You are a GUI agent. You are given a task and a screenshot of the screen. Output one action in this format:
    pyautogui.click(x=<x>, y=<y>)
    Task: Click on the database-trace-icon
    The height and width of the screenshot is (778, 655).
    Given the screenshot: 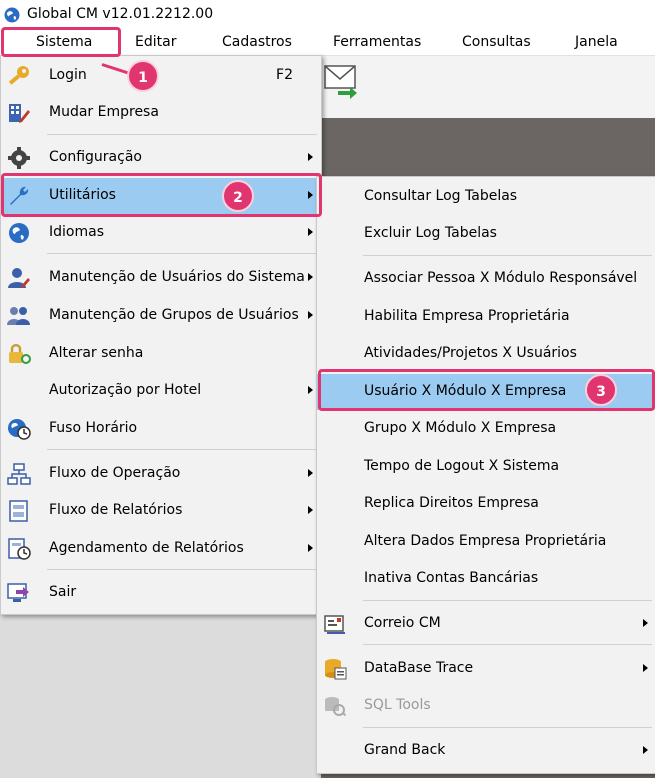 What is the action you would take?
    pyautogui.click(x=336, y=669)
    